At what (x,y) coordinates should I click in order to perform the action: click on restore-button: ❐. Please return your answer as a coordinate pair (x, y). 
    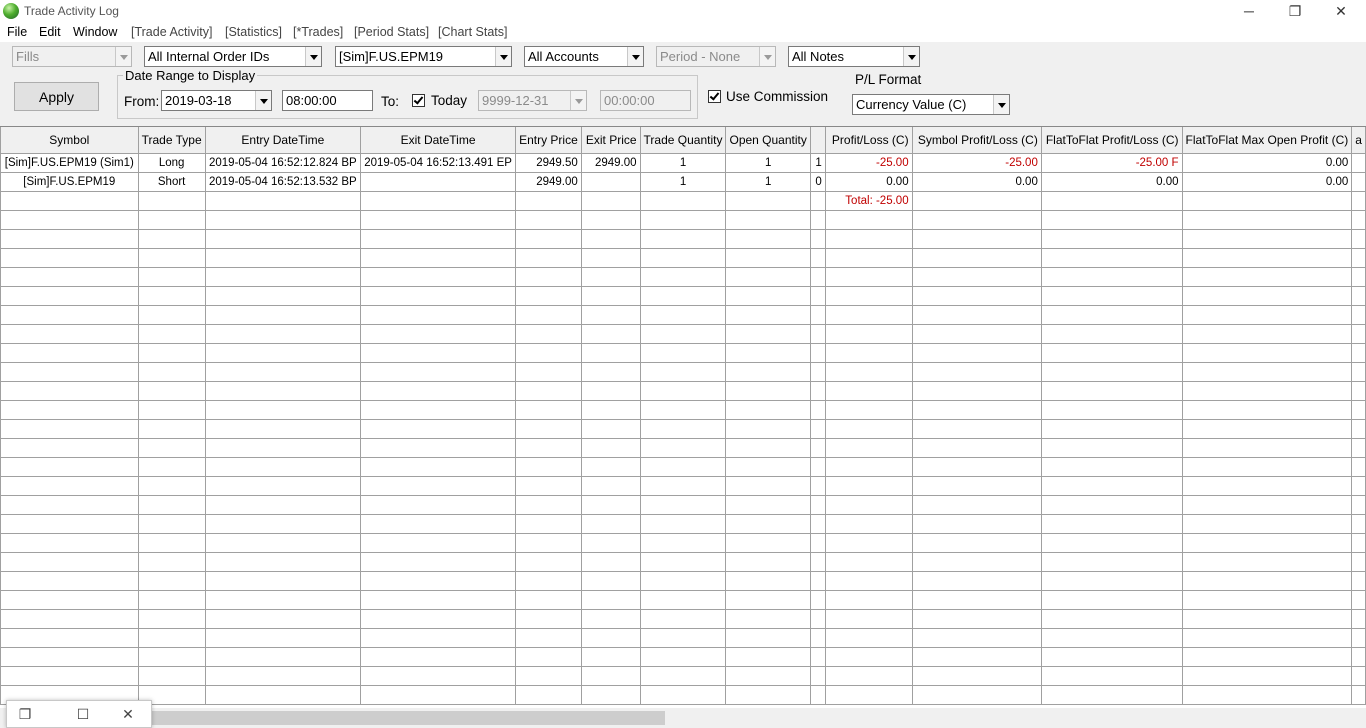
    Looking at the image, I should click on (1295, 11).